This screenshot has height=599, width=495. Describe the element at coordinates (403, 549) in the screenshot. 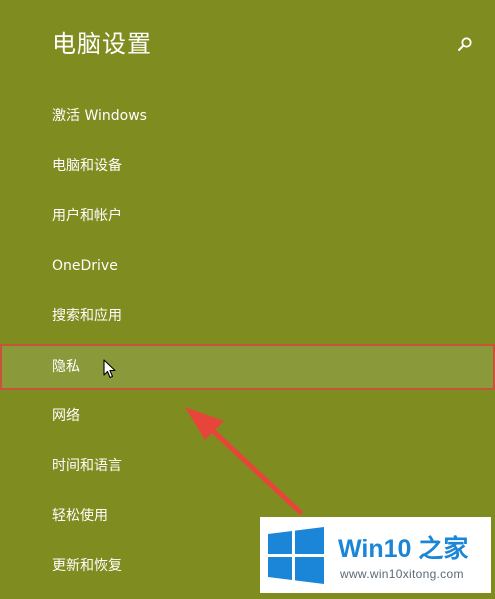

I see `watermark-brand: Win10 之家` at that location.